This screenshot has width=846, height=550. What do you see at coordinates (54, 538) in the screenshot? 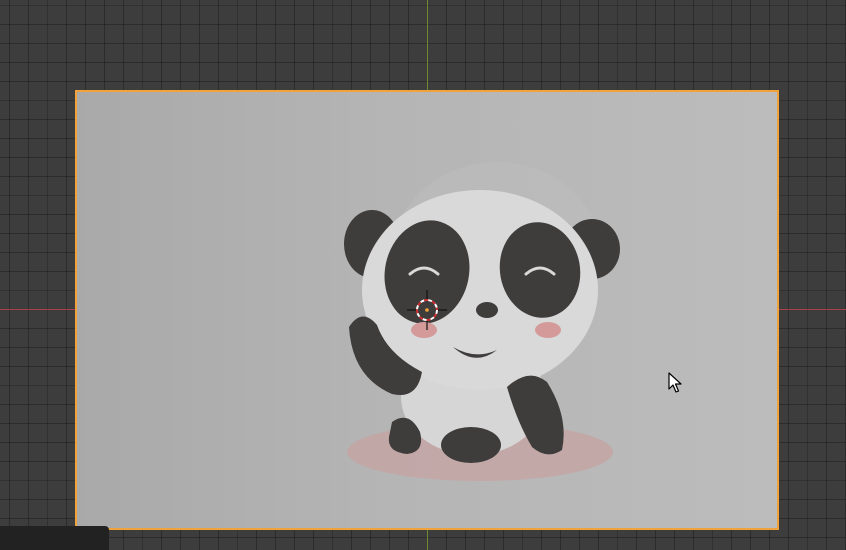
I see `status-panel` at bounding box center [54, 538].